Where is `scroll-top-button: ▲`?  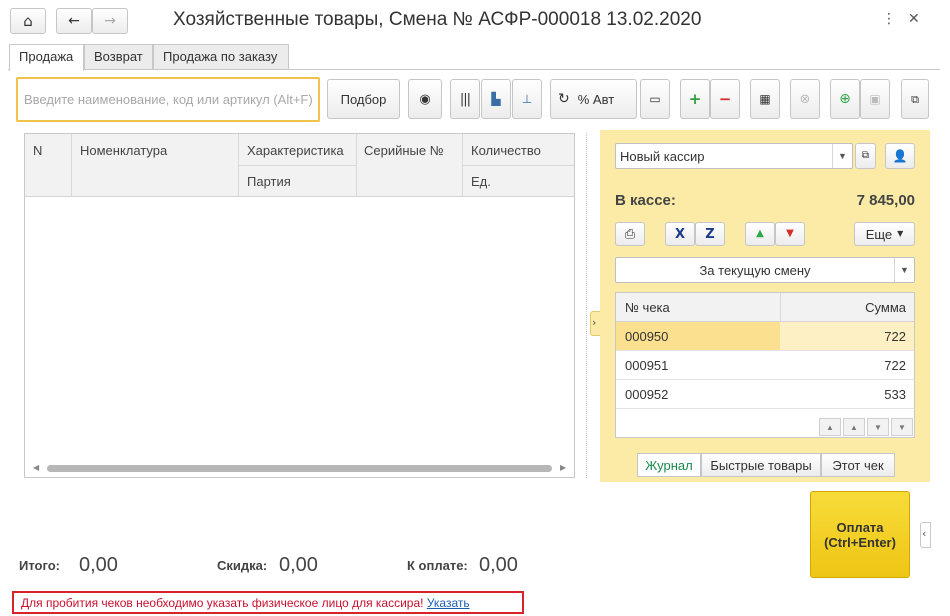
scroll-top-button: ▲ is located at coordinates (830, 427).